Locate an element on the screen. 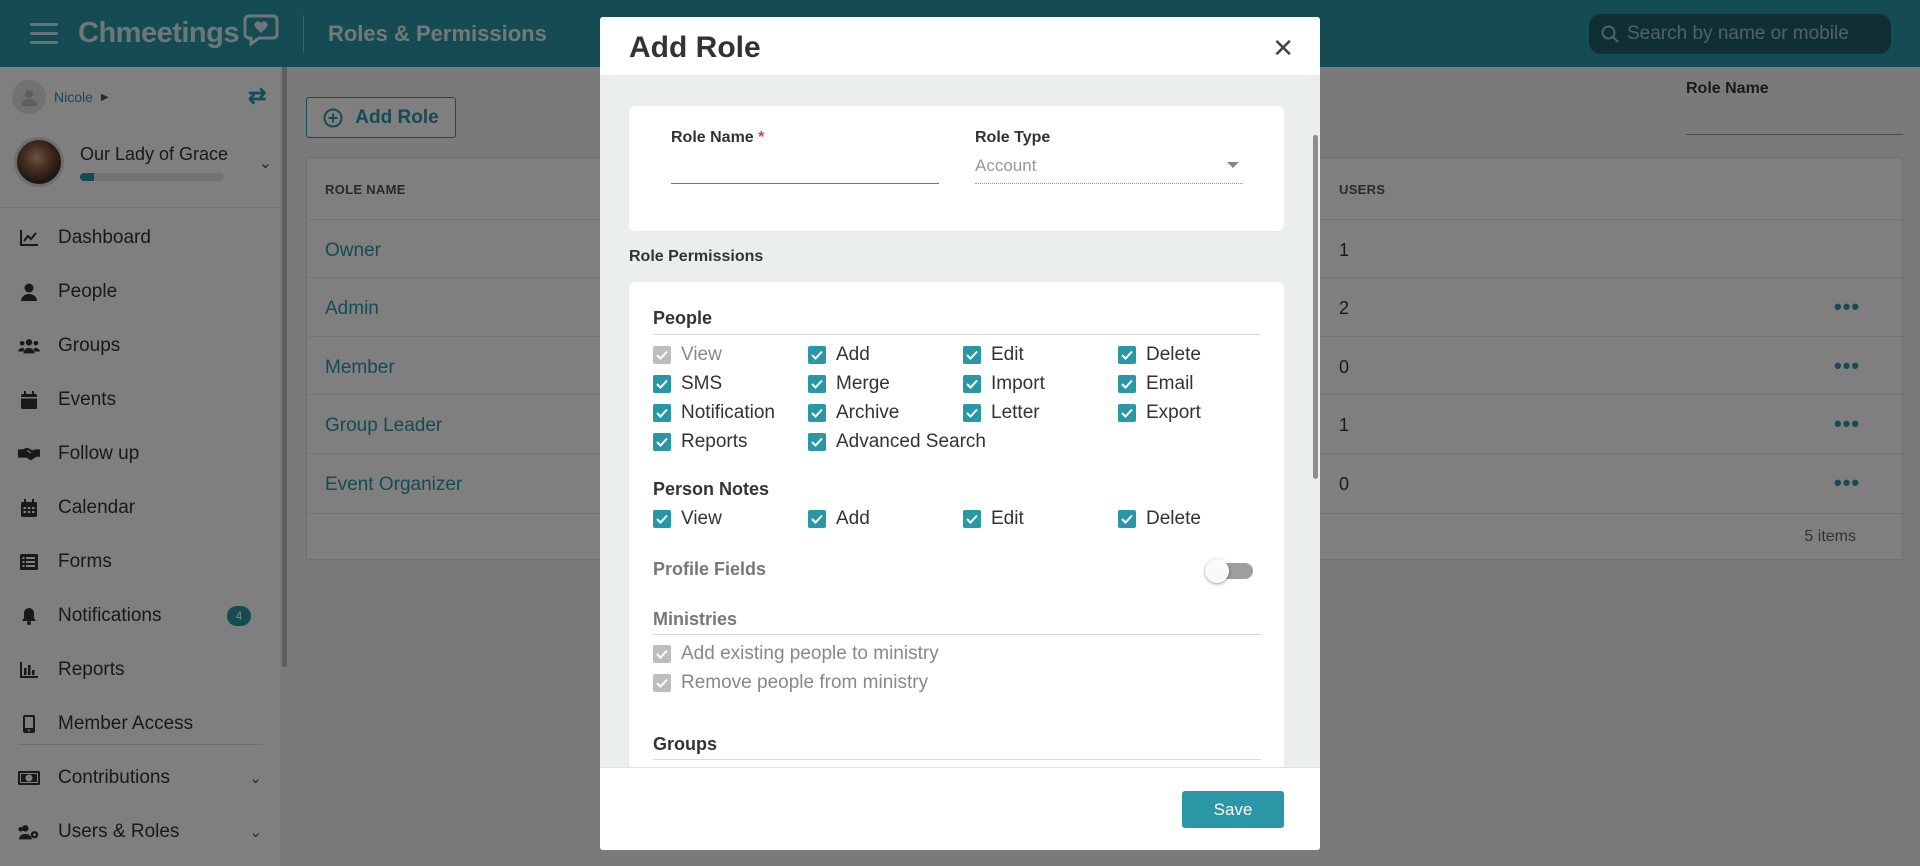 The height and width of the screenshot is (866, 1920). perm-people-export: Export is located at coordinates (1159, 413).